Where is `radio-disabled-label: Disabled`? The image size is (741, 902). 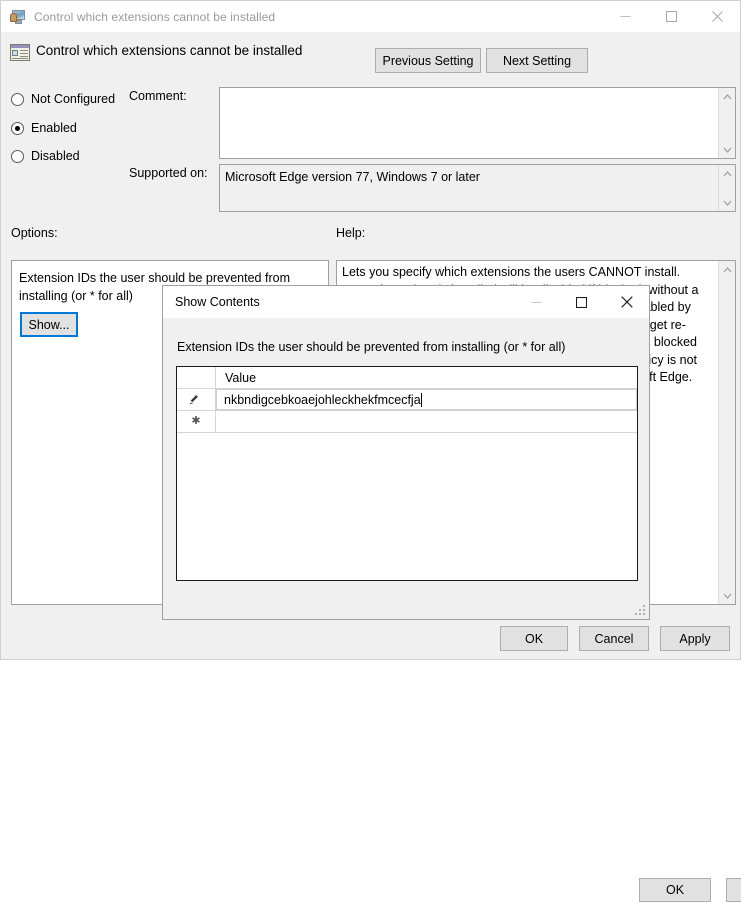 radio-disabled-label: Disabled is located at coordinates (55, 156).